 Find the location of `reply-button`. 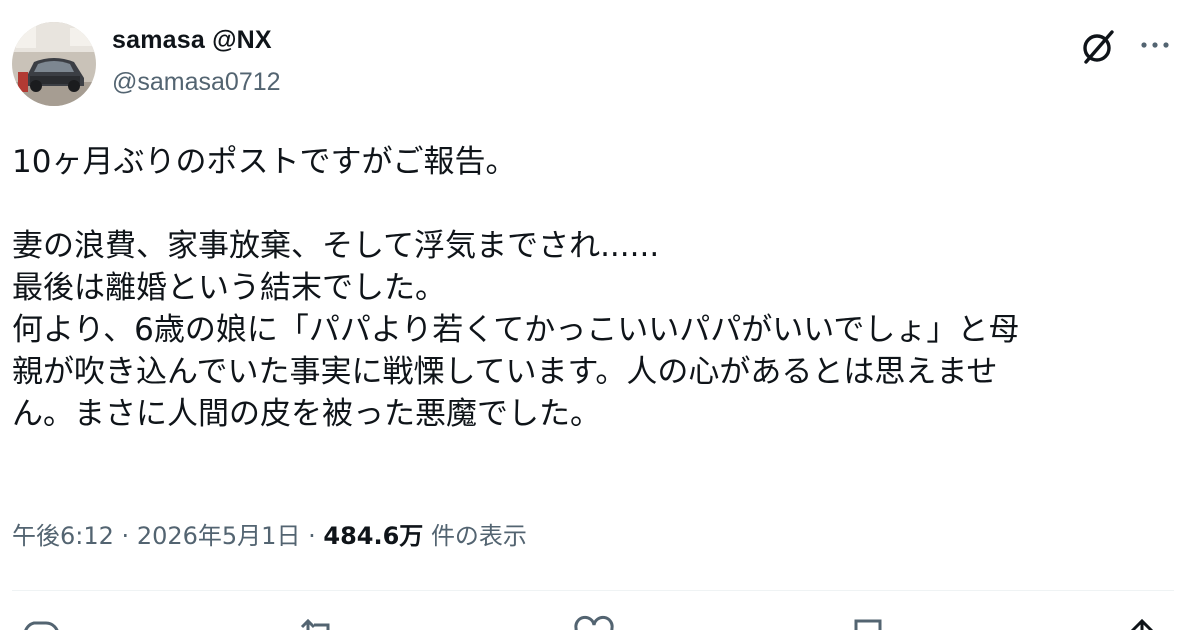

reply-button is located at coordinates (40, 622).